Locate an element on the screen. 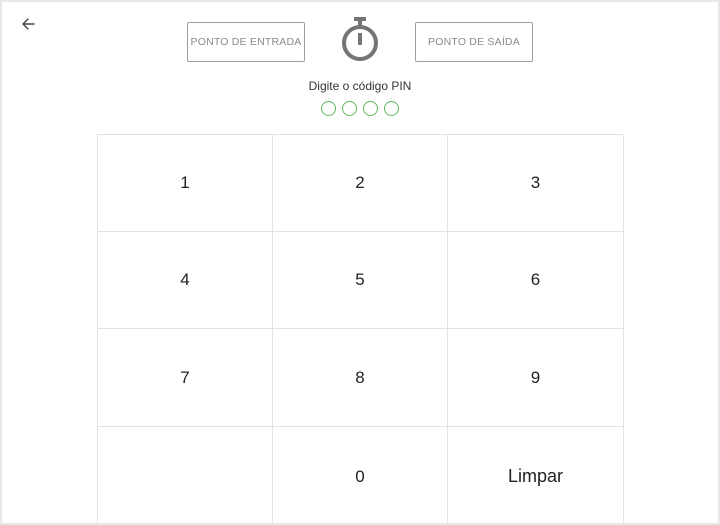 This screenshot has height=525, width=720. key-5: 5 is located at coordinates (360, 280).